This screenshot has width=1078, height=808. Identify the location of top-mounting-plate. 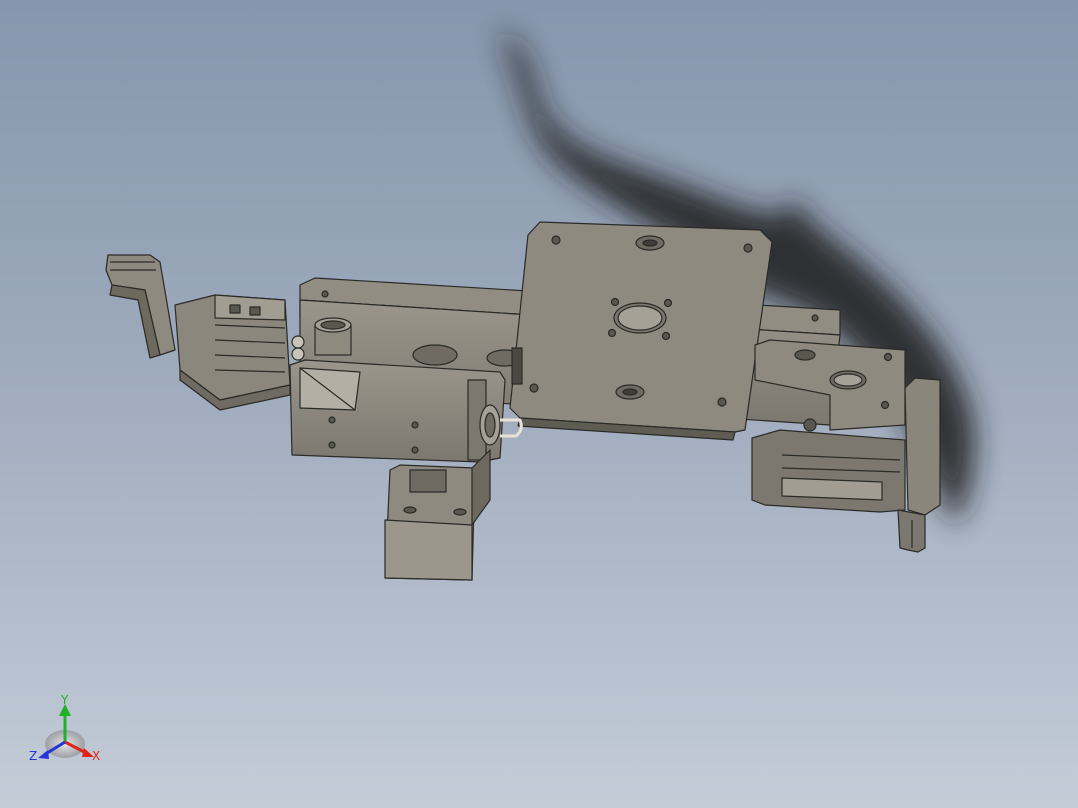
(641, 331).